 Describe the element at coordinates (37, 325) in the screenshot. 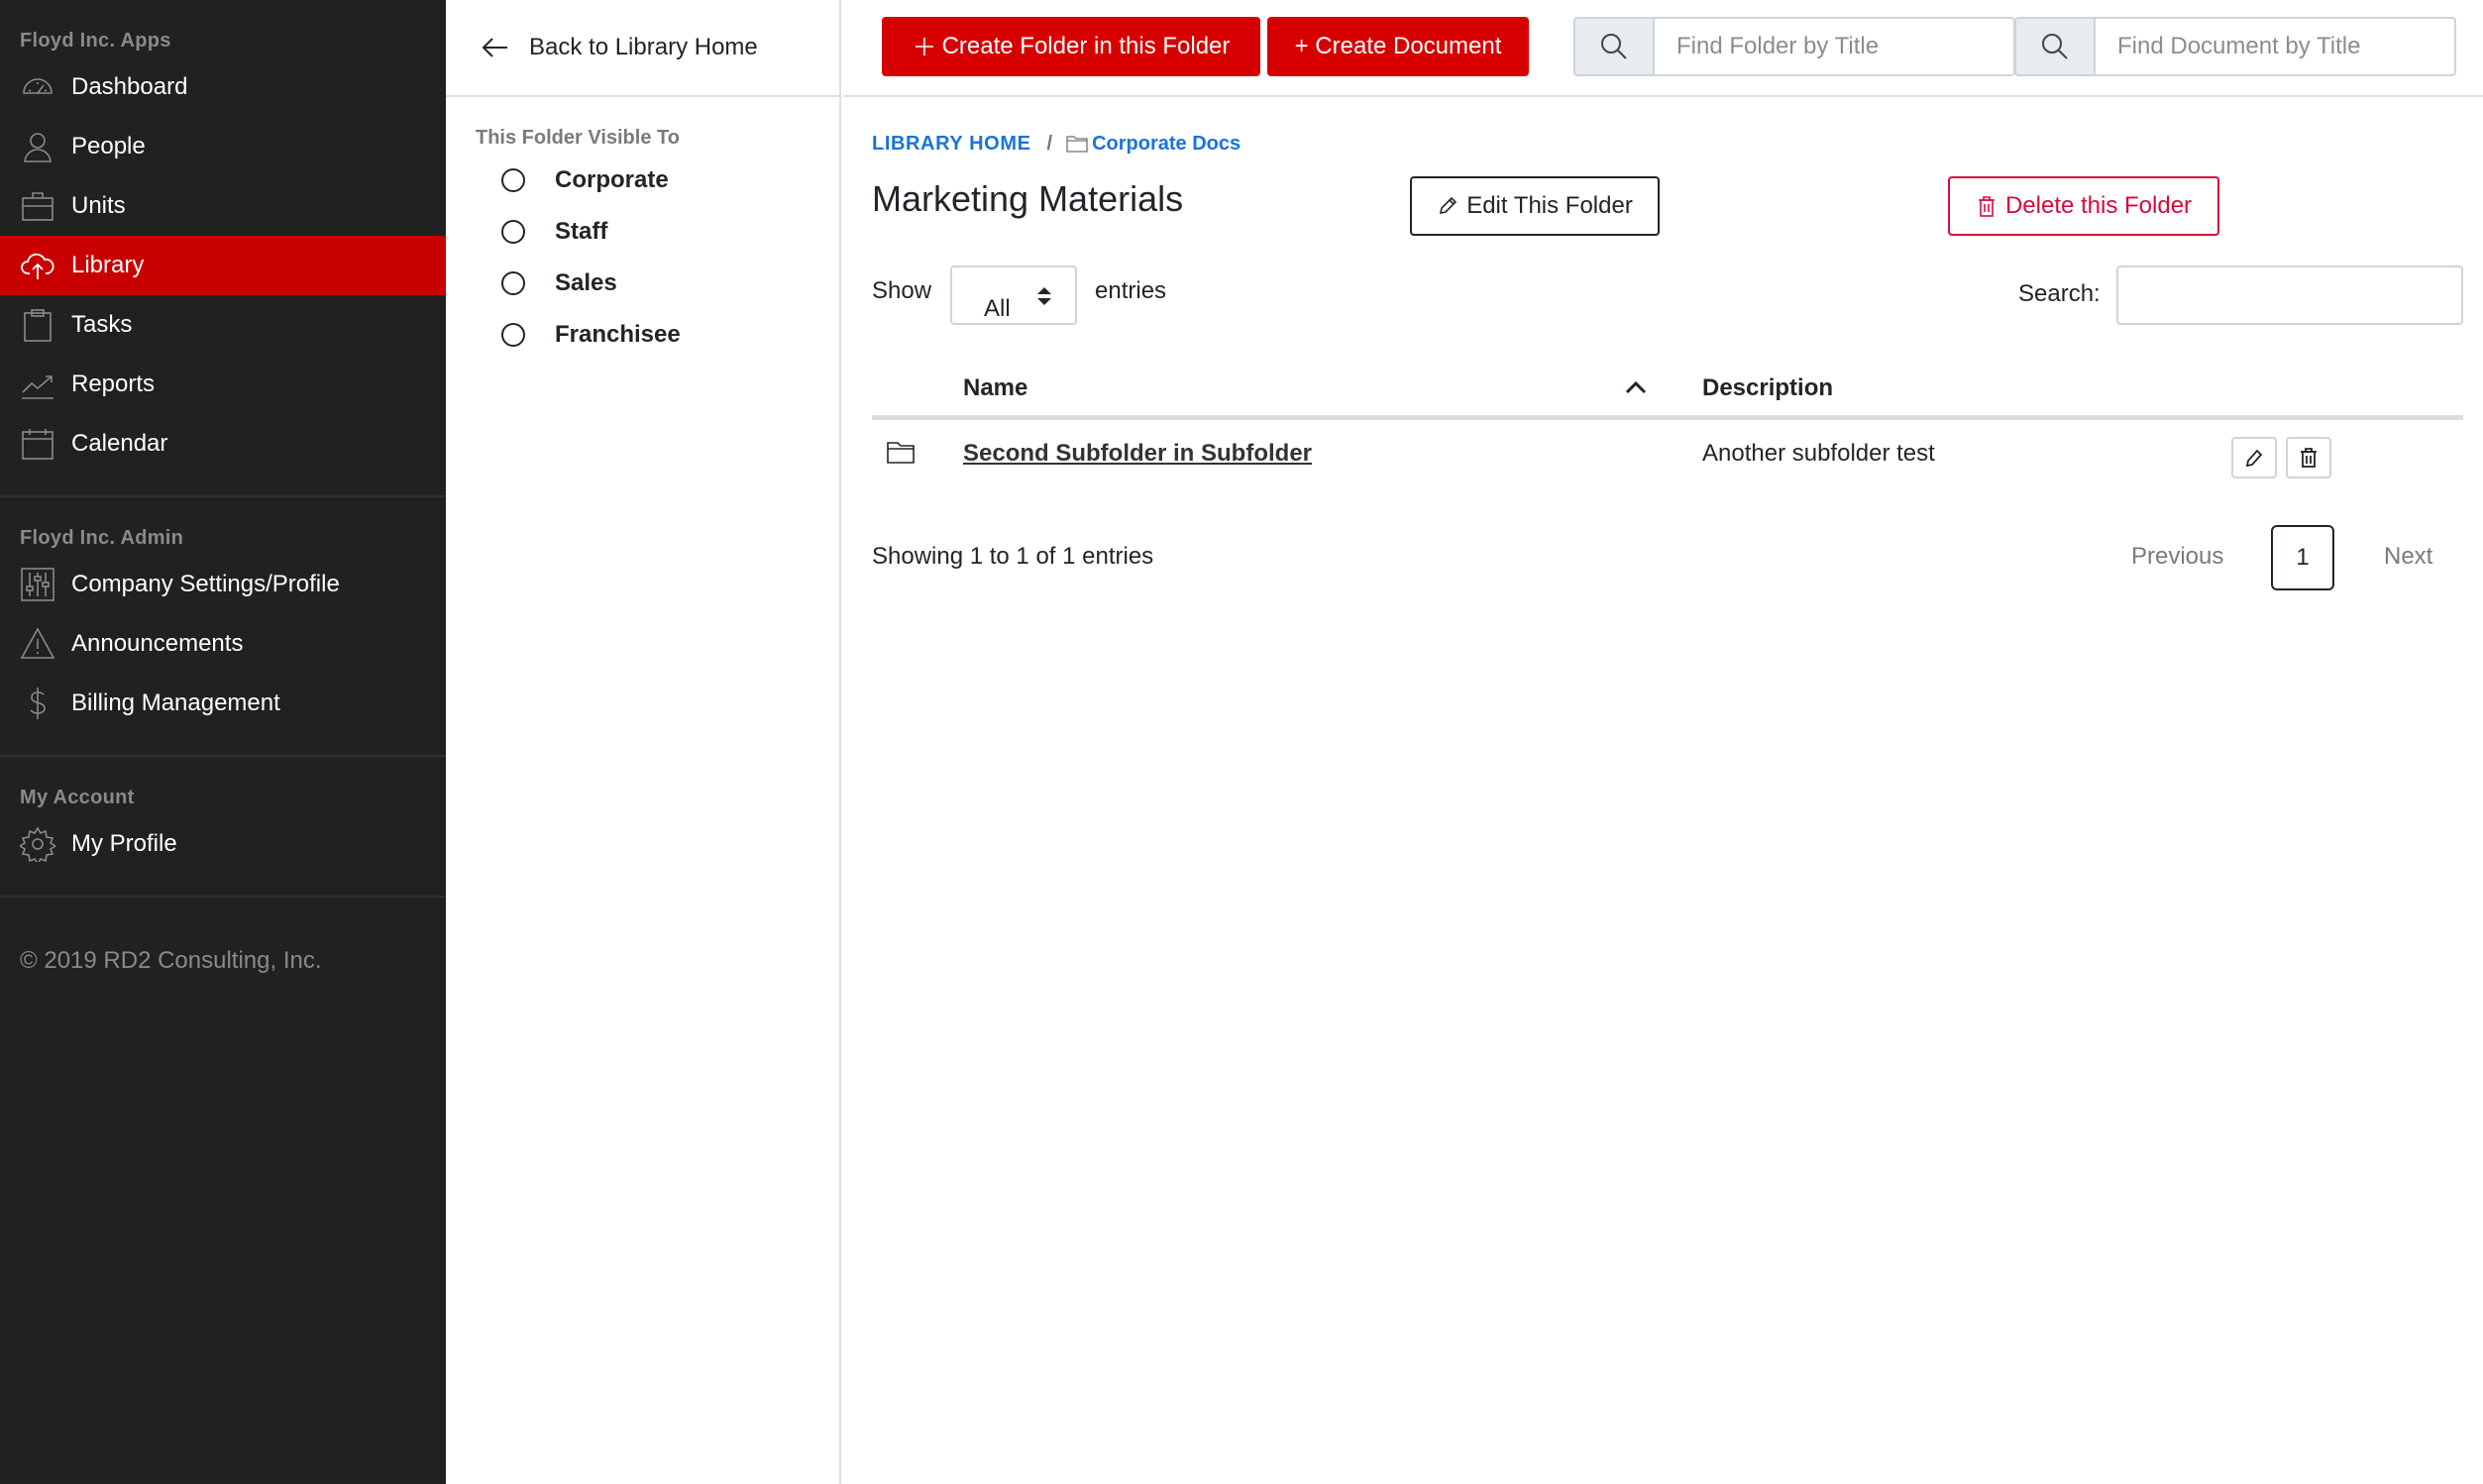

I see `clipboard-icon` at that location.